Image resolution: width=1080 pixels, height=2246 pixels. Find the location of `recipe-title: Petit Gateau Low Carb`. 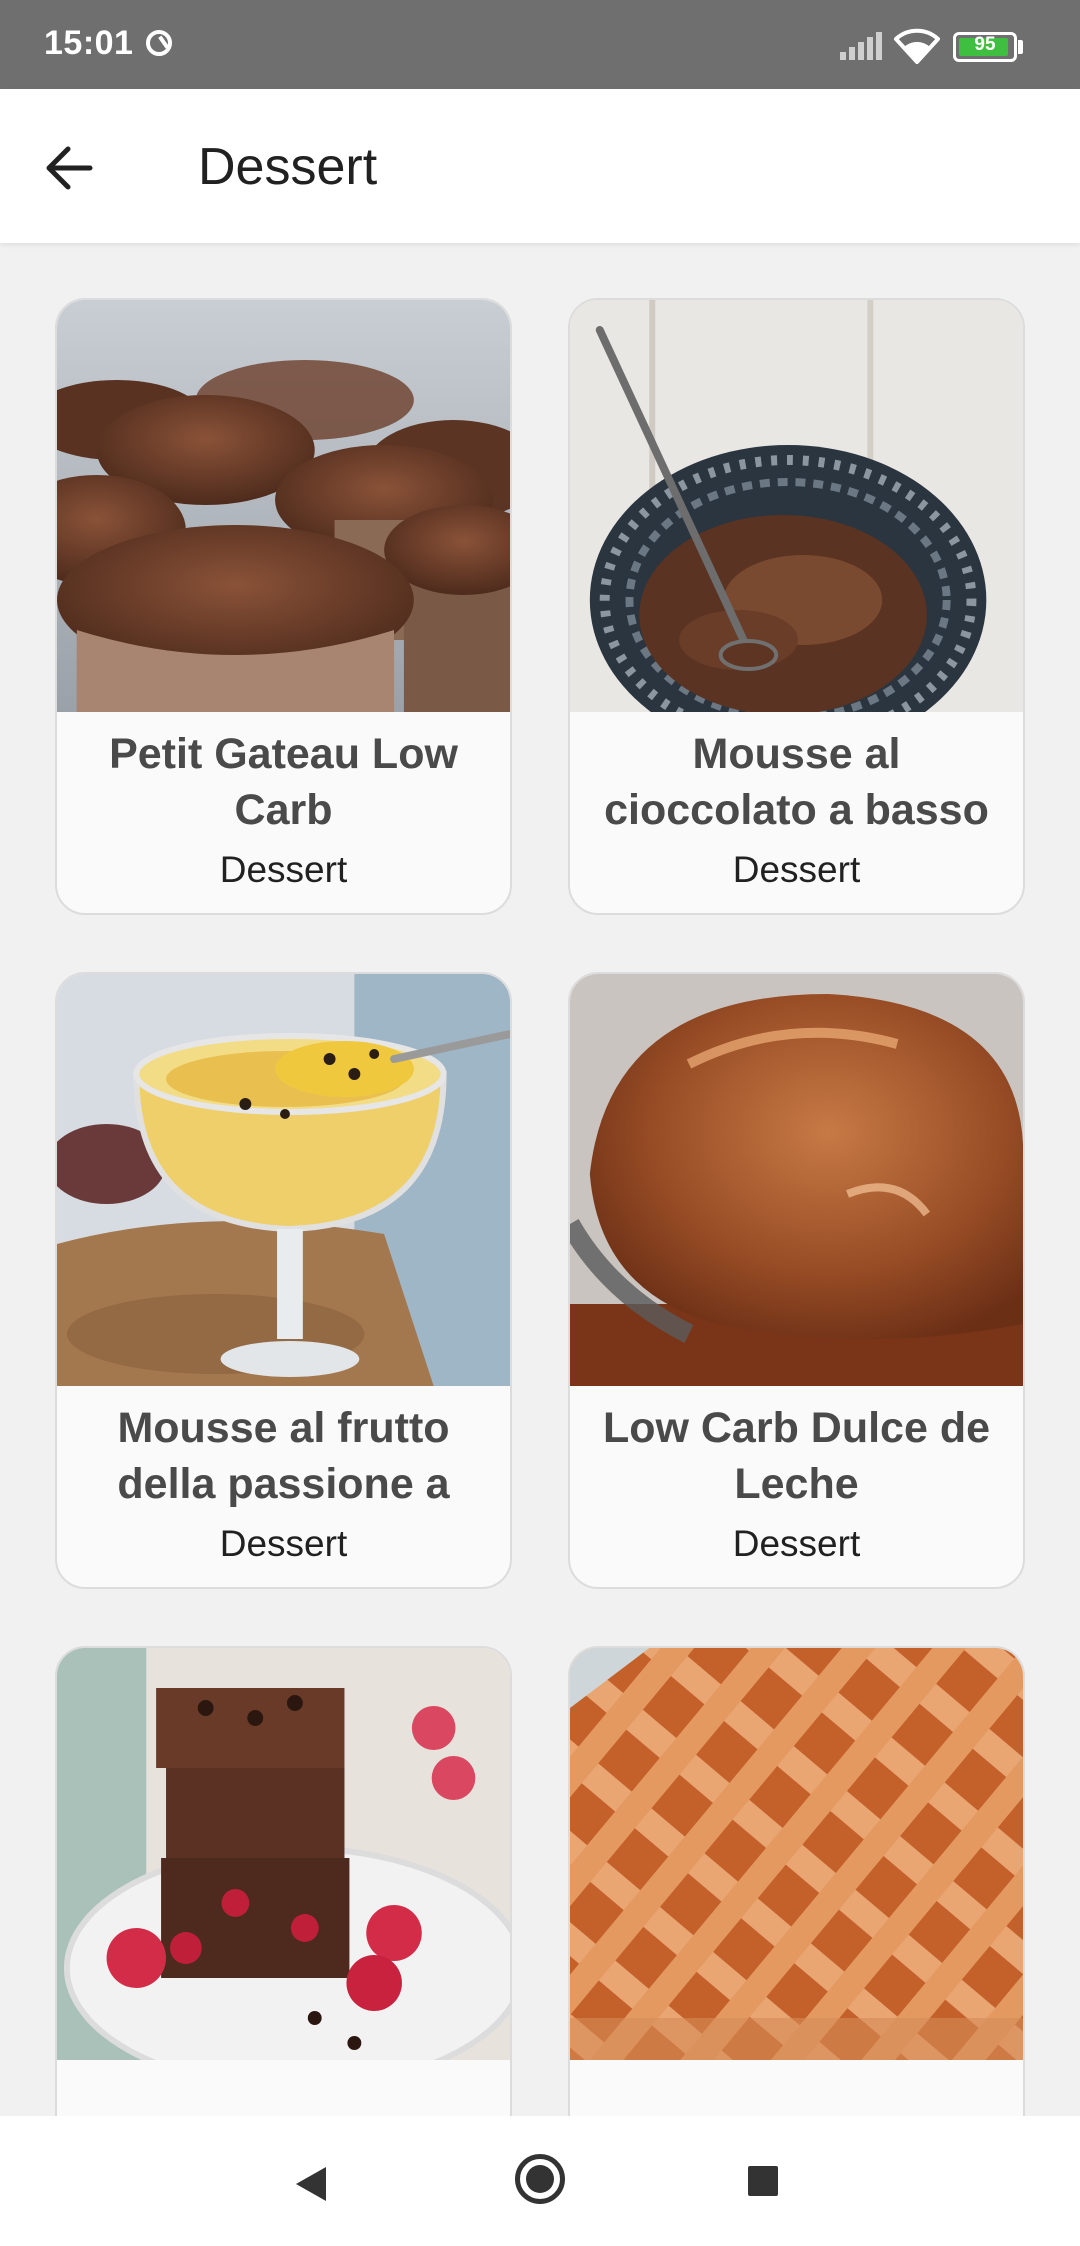

recipe-title: Petit Gateau Low Carb is located at coordinates (283, 782).